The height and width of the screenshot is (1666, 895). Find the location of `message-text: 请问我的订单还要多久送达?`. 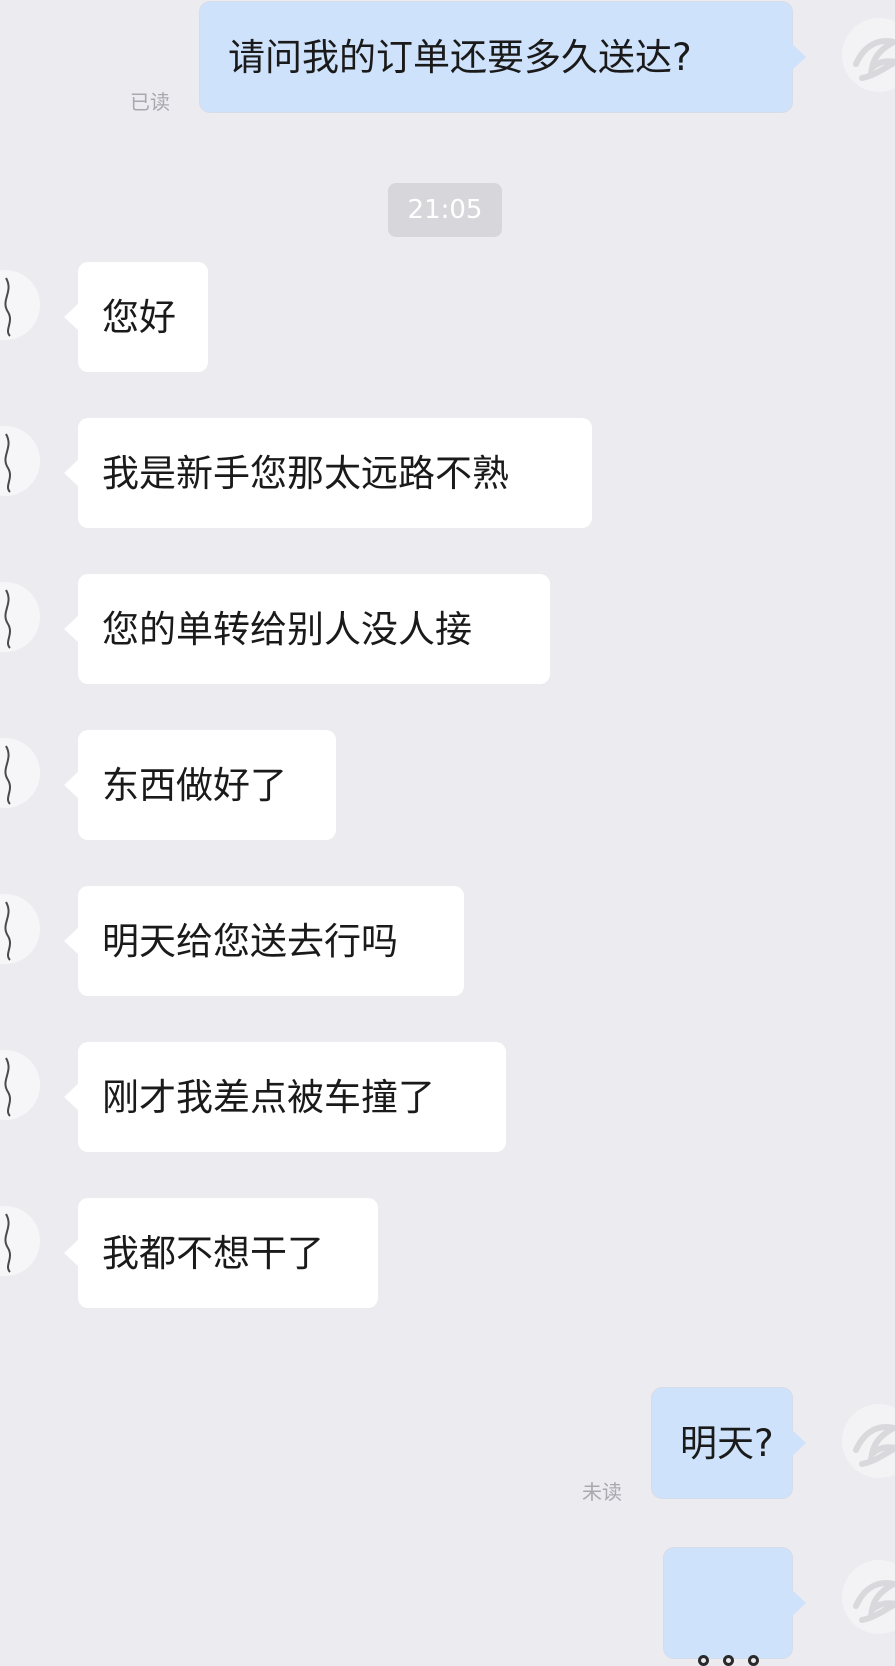

message-text: 请问我的订单还要多久送达? is located at coordinates (460, 57).